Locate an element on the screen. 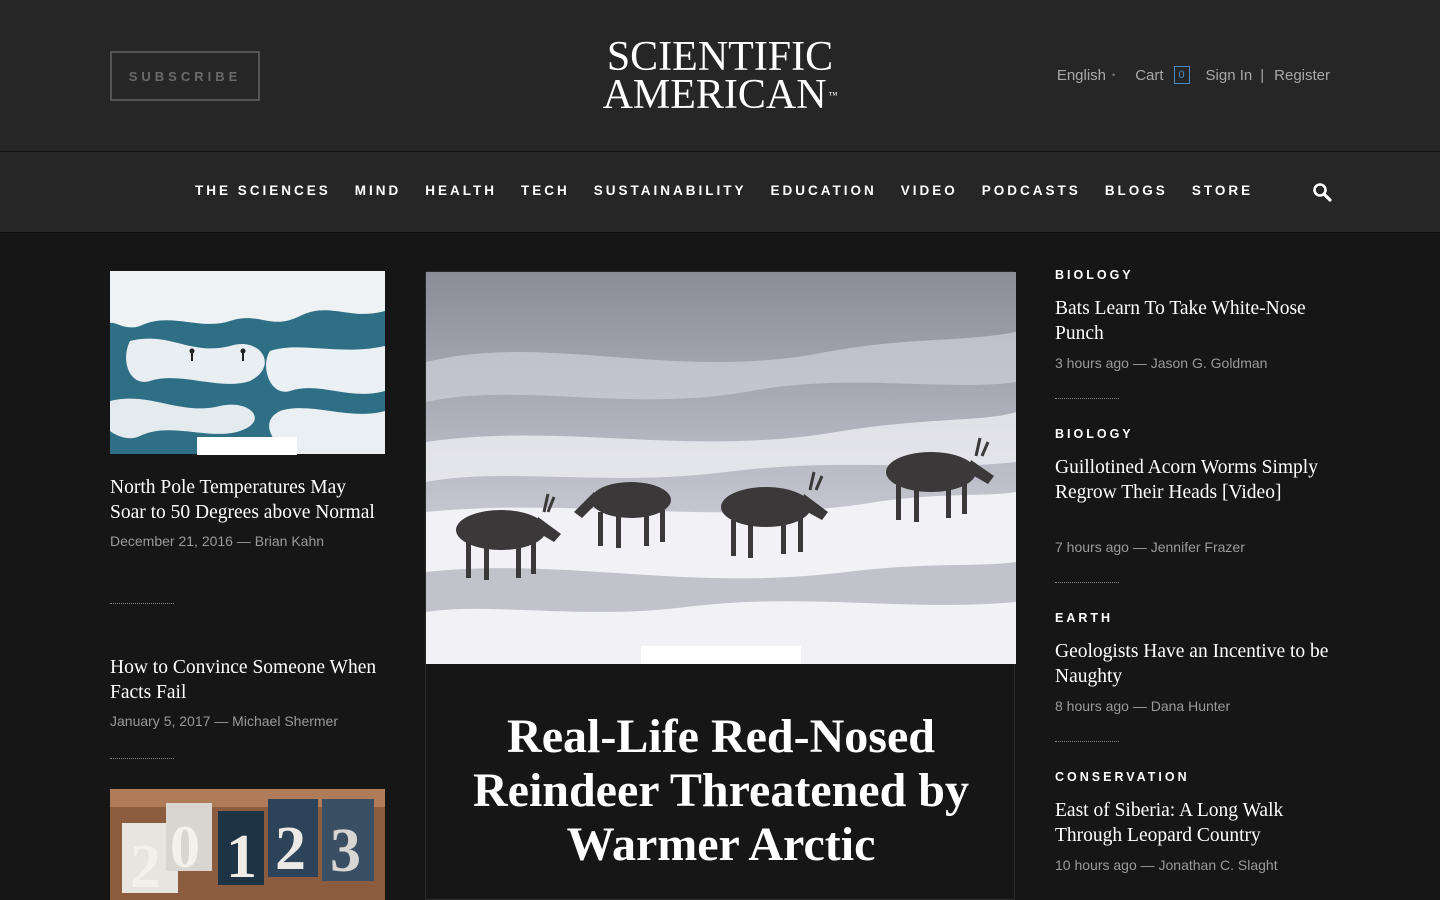 The height and width of the screenshot is (900, 1440). nav-item-video: VIDEO is located at coordinates (929, 190).